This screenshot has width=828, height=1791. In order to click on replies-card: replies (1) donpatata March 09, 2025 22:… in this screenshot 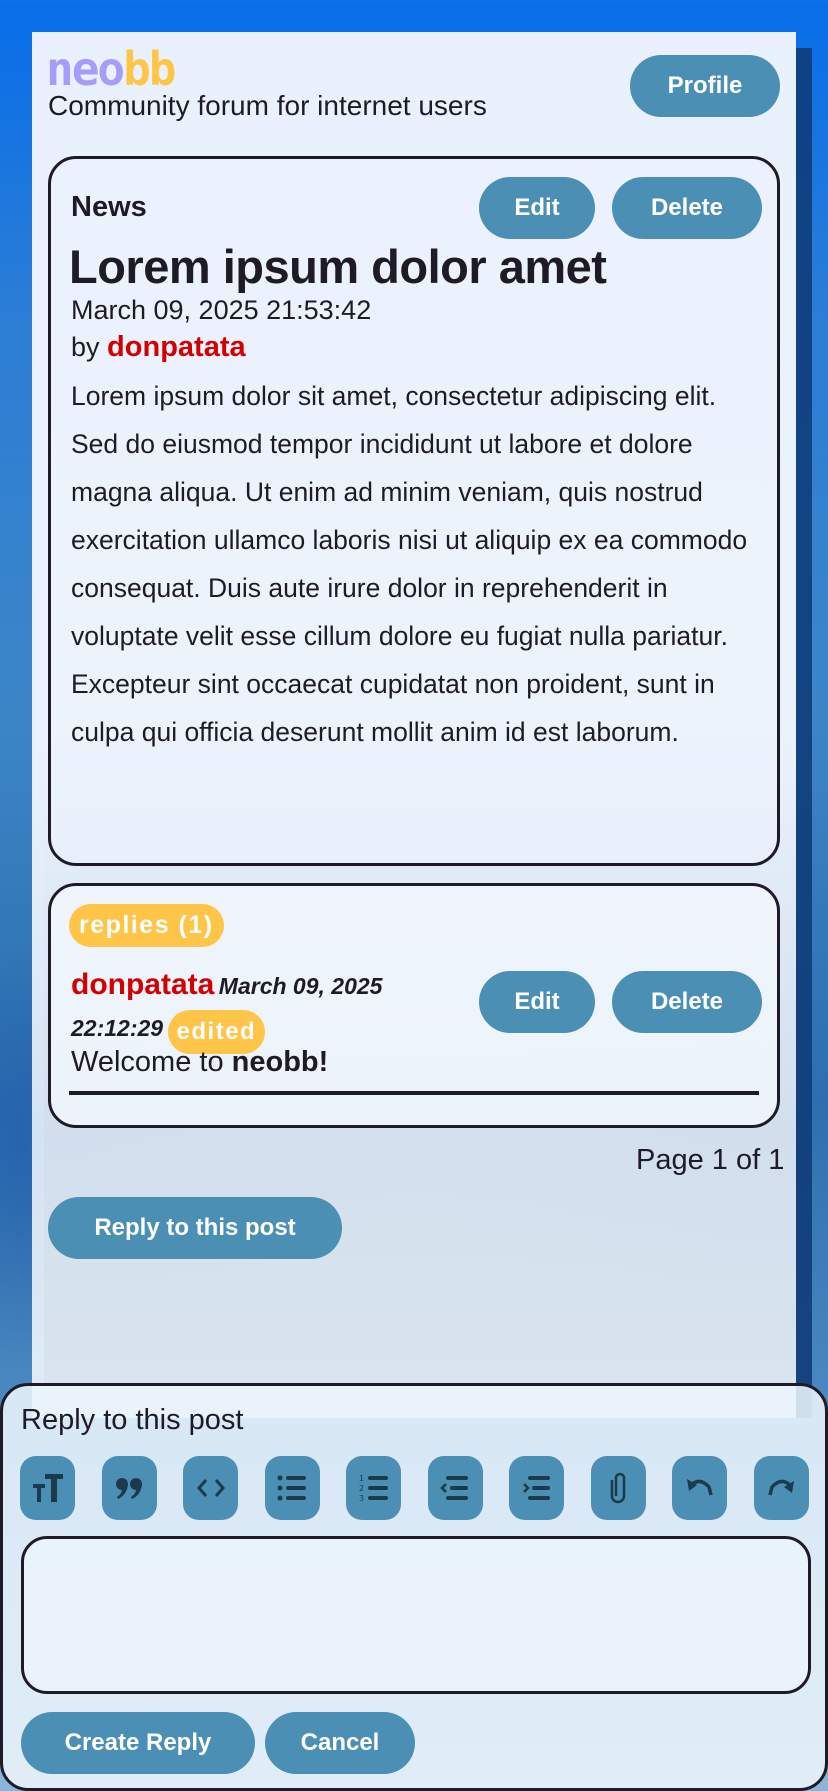, I will do `click(414, 1005)`.